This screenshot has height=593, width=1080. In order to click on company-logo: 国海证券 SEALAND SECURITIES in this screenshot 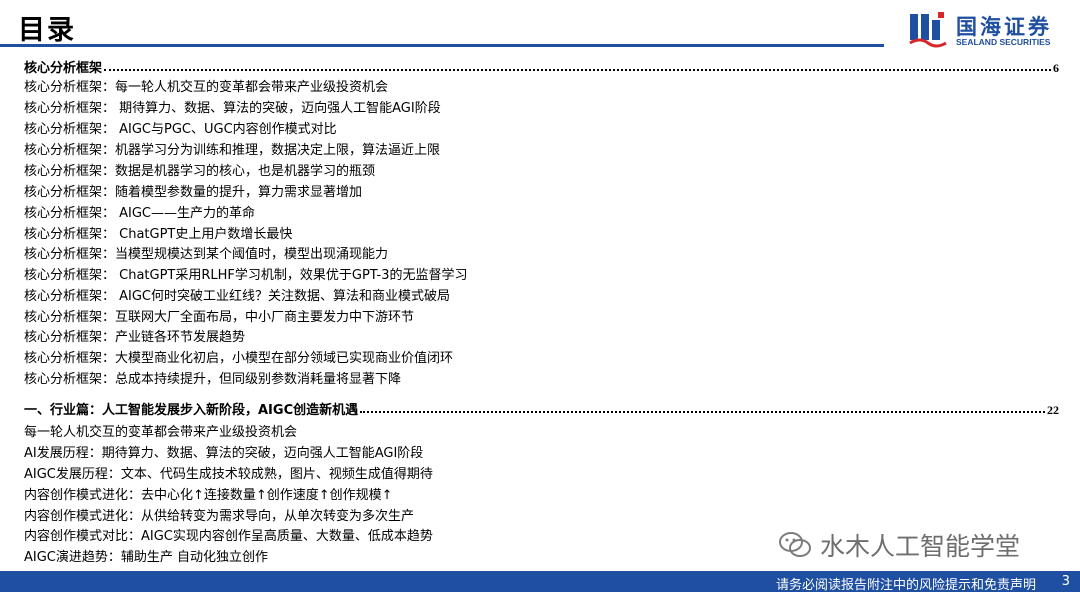, I will do `click(988, 30)`.